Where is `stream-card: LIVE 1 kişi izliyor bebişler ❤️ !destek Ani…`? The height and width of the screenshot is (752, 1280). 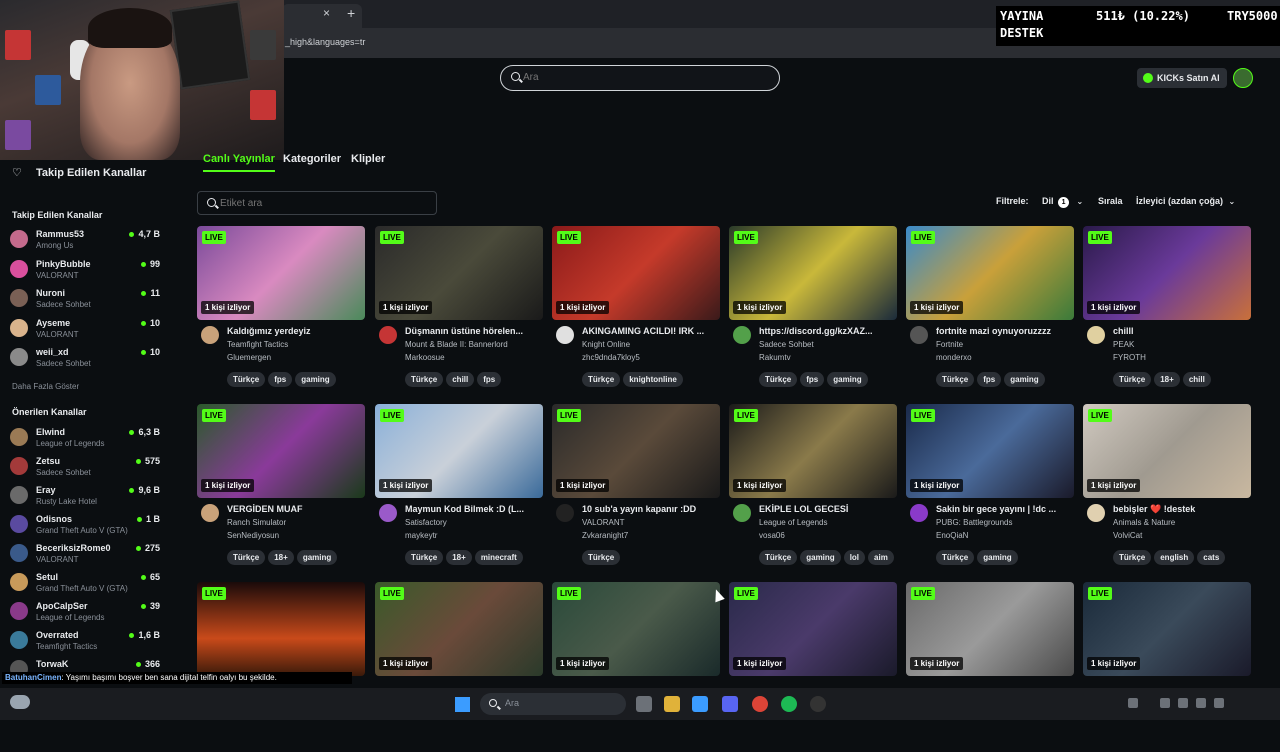
stream-card: LIVE 1 kişi izliyor bebişler ❤️ !destek Ani… is located at coordinates (1167, 489).